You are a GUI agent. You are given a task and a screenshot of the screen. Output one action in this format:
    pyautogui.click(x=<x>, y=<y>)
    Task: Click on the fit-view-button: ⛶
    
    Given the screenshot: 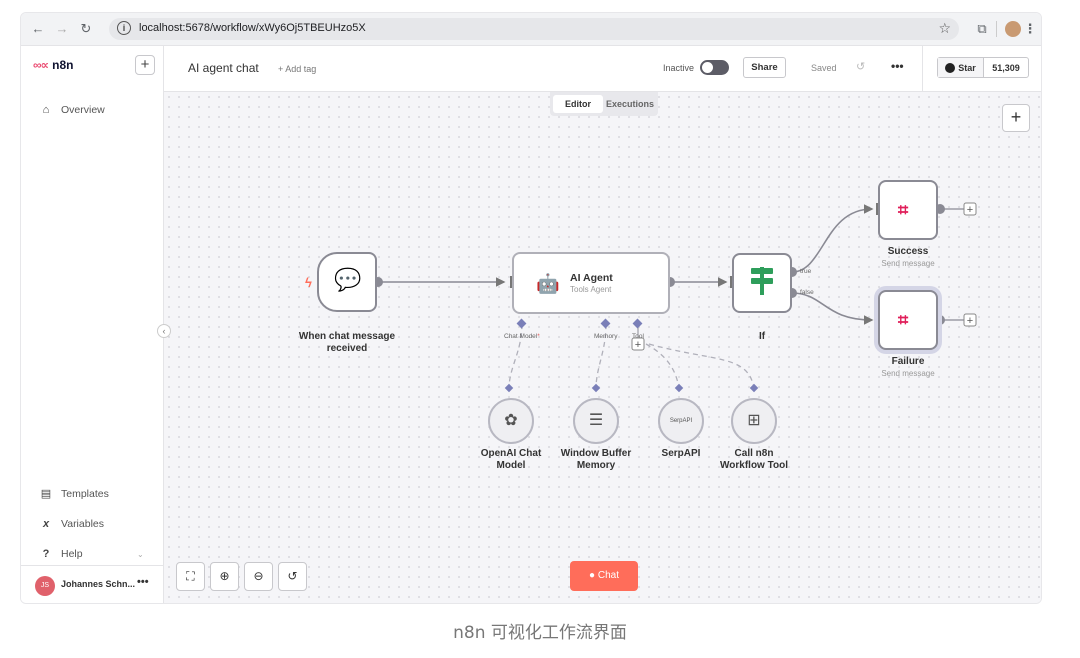 What is the action you would take?
    pyautogui.click(x=190, y=576)
    